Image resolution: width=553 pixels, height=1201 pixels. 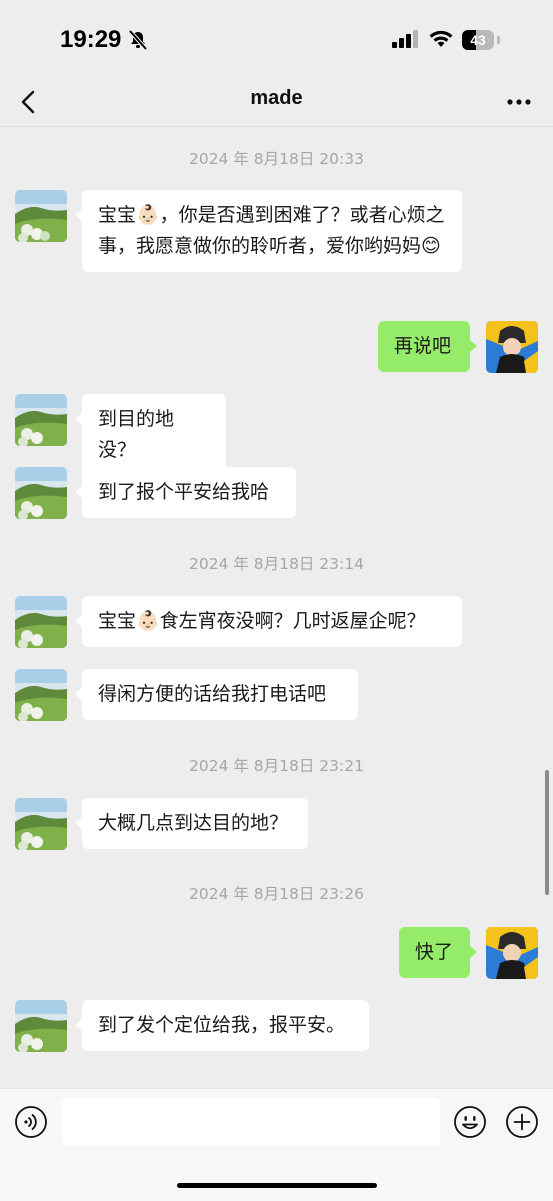 What do you see at coordinates (222, 1025) in the screenshot?
I see `incoming-message: 到了发个定位给我，报平安。` at bounding box center [222, 1025].